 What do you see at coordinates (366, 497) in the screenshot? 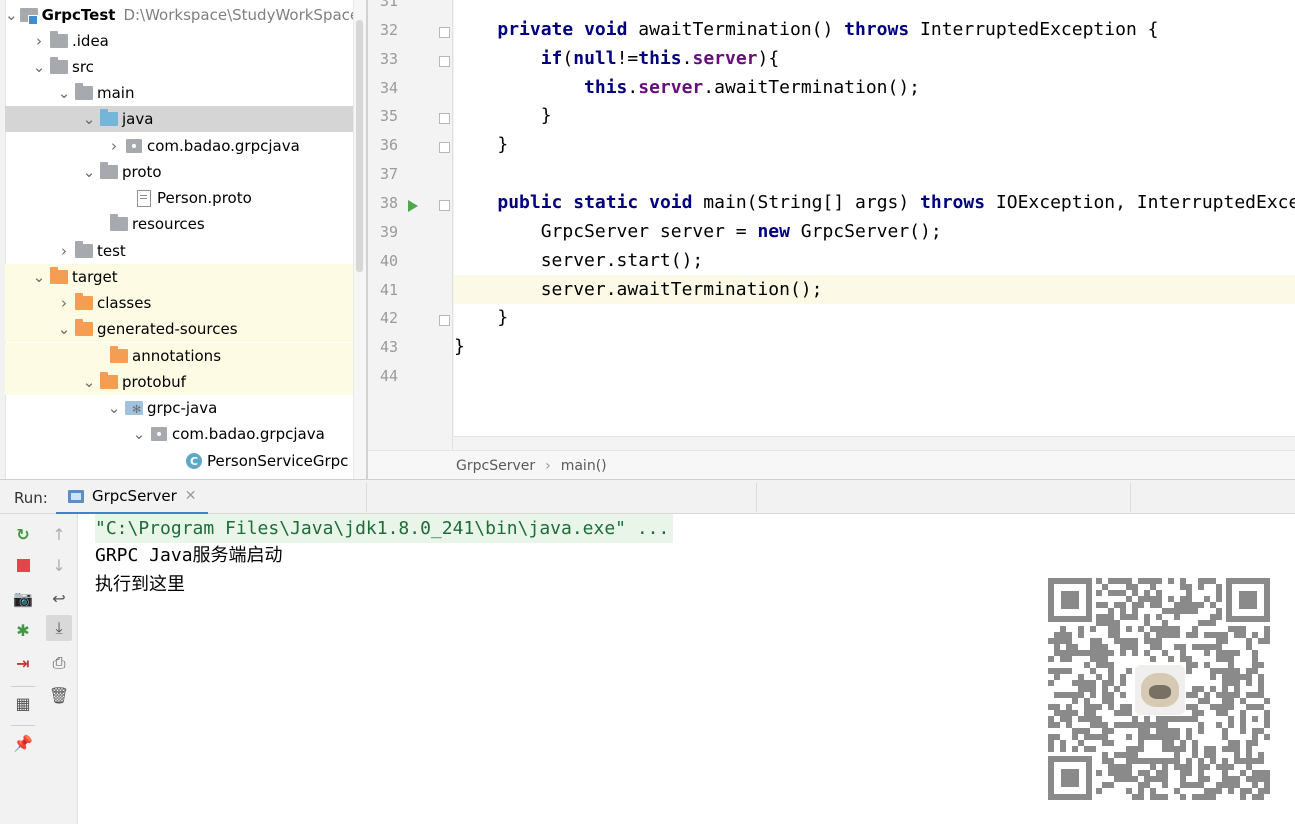
I see `divider` at bounding box center [366, 497].